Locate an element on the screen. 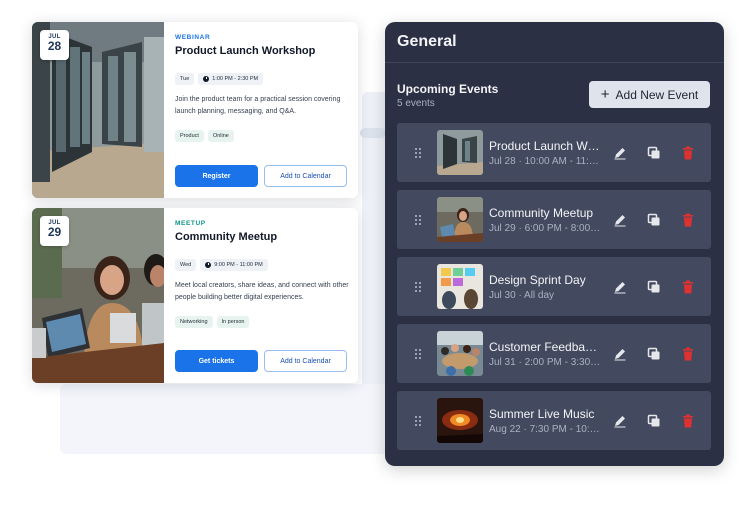 Image resolution: width=746 pixels, height=512 pixels. meetup-image: JUL 29 is located at coordinates (98, 295).